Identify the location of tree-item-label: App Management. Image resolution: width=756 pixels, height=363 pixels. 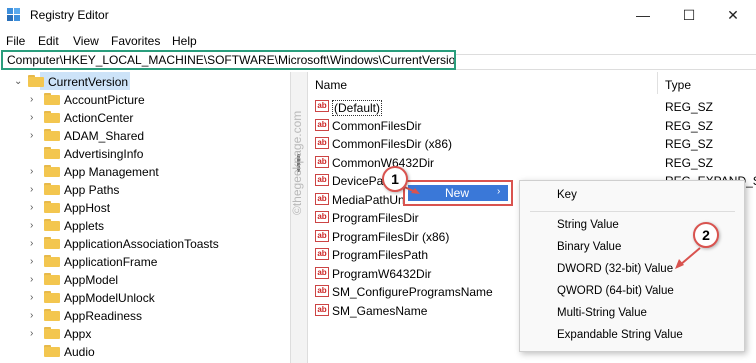
(111, 172).